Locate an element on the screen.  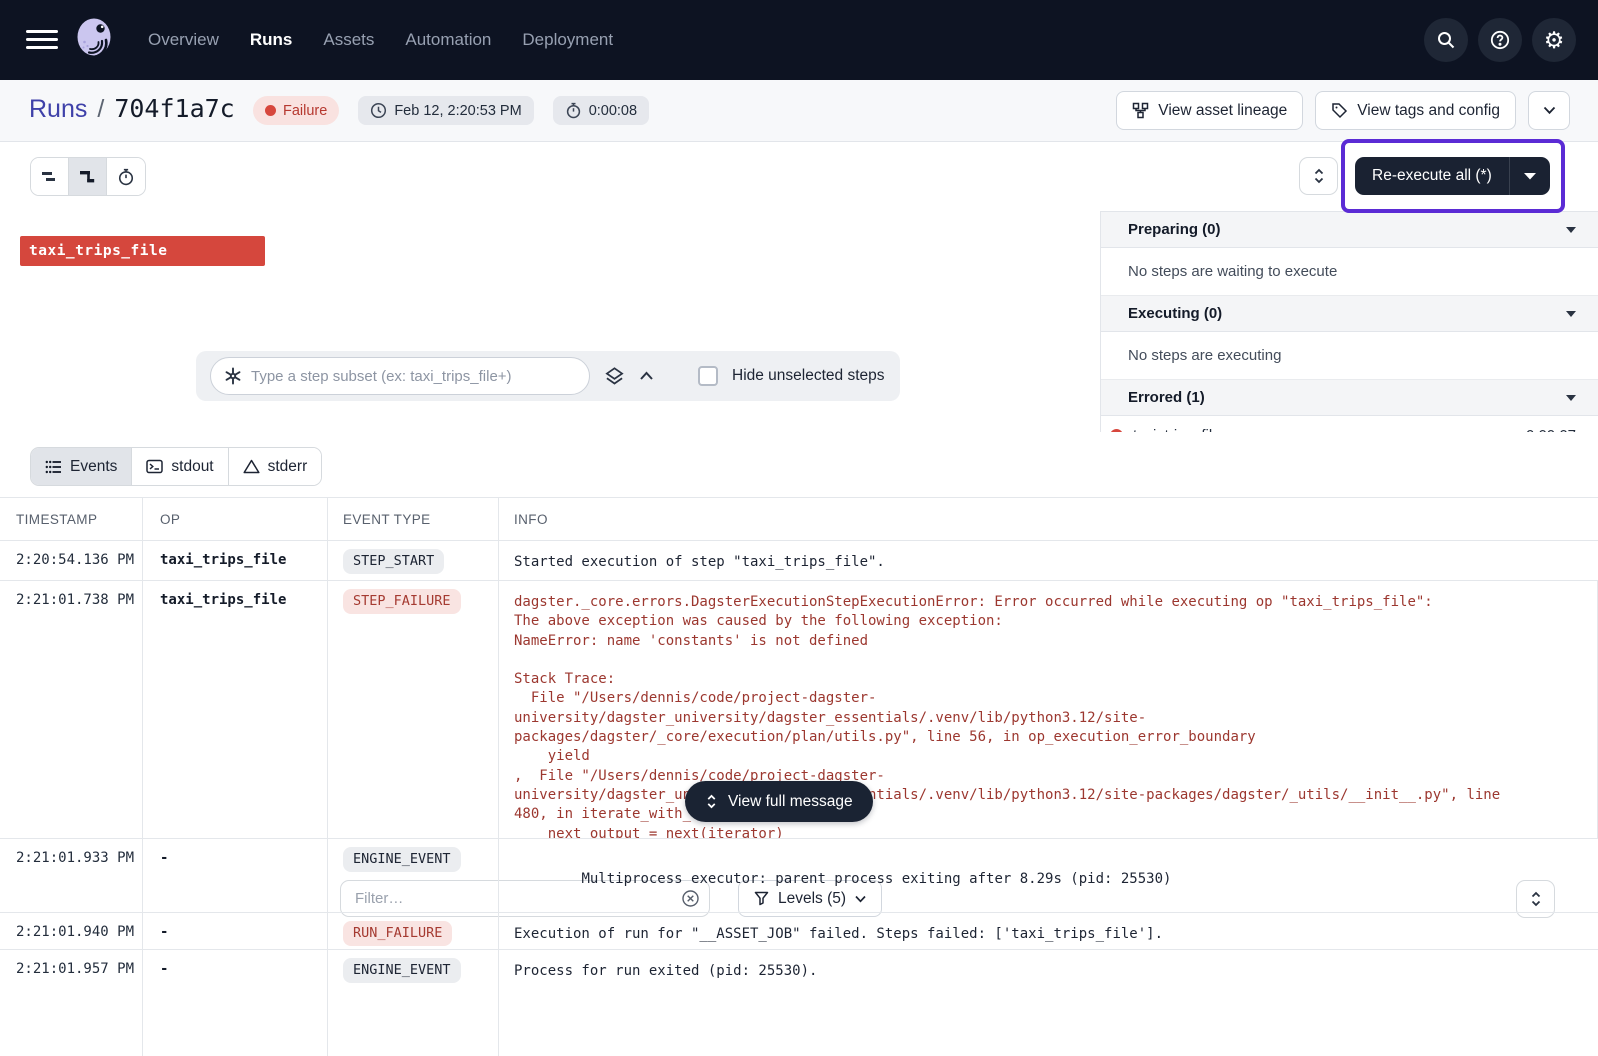
event-timestamp: 2:21:01.738 PM is located at coordinates (71, 709).